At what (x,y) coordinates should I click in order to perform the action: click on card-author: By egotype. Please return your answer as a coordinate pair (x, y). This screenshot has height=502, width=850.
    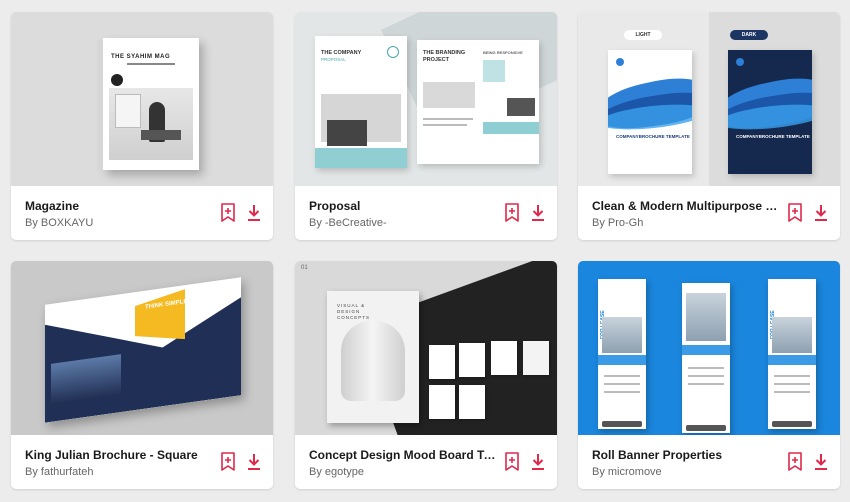
    Looking at the image, I should click on (404, 472).